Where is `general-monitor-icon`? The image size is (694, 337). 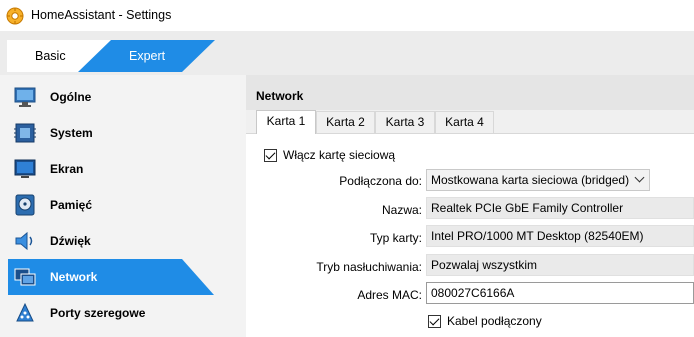
general-monitor-icon is located at coordinates (25, 97).